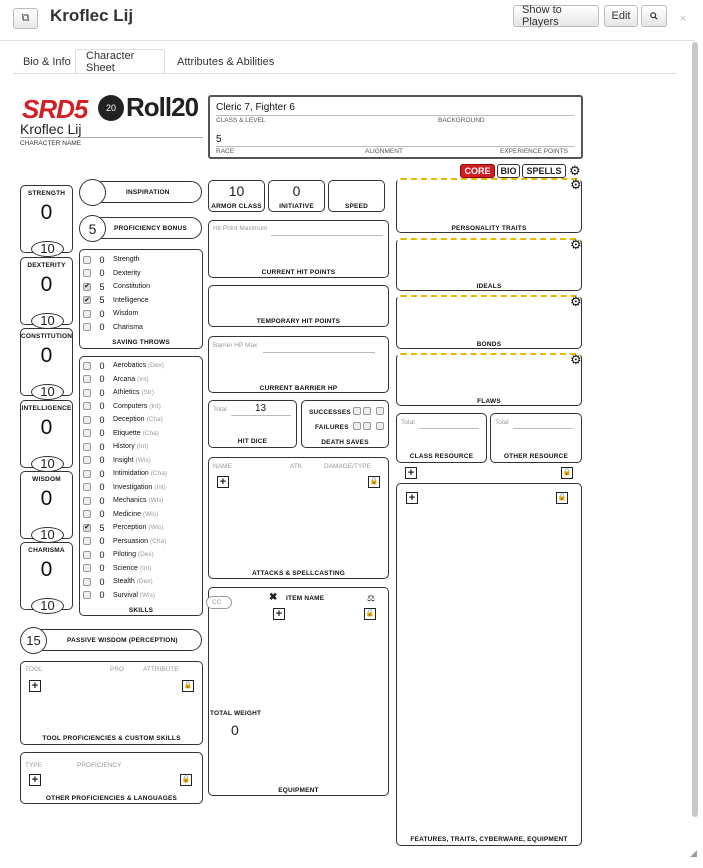  I want to click on resize-handle-icon: ◢, so click(693, 853).